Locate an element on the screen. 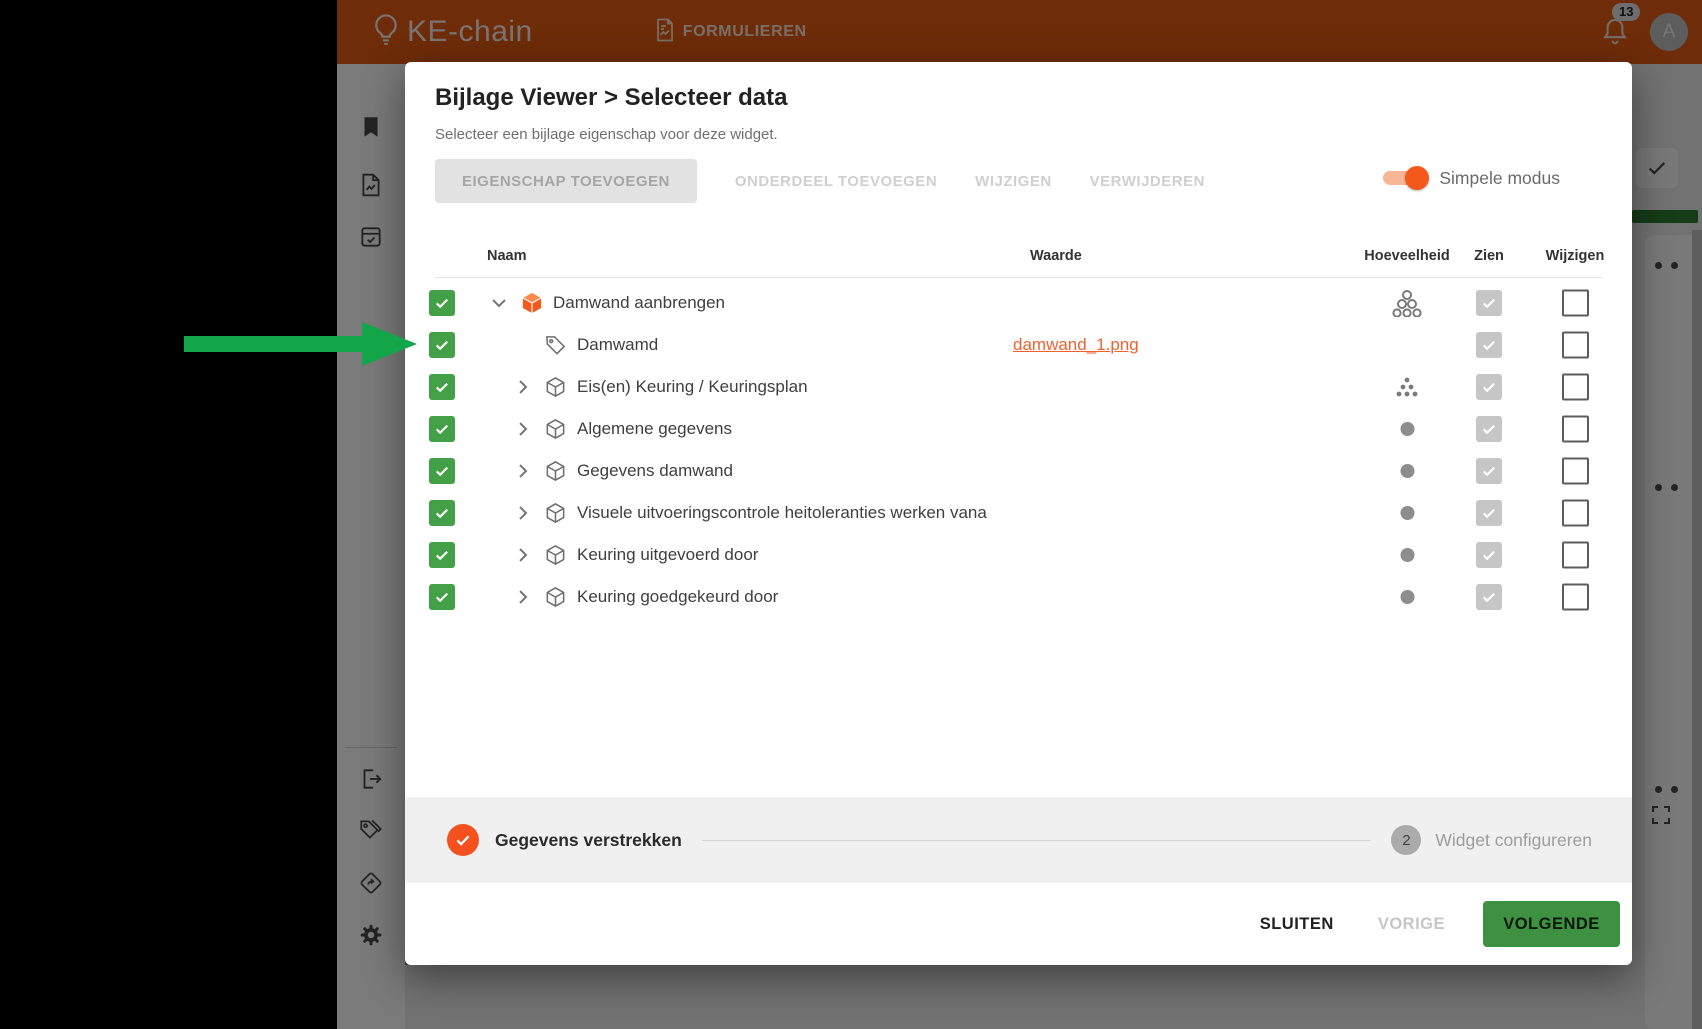 The image size is (1702, 1029). step2-number: 2 is located at coordinates (1406, 840).